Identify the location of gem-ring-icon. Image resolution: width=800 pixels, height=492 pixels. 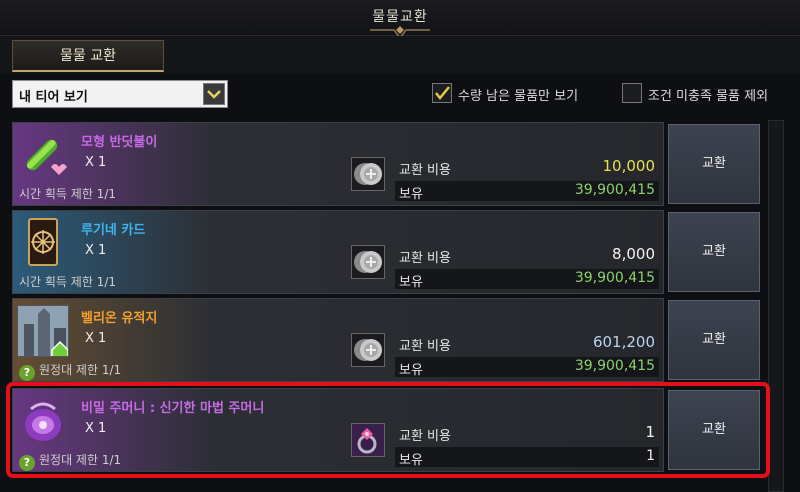
(368, 440).